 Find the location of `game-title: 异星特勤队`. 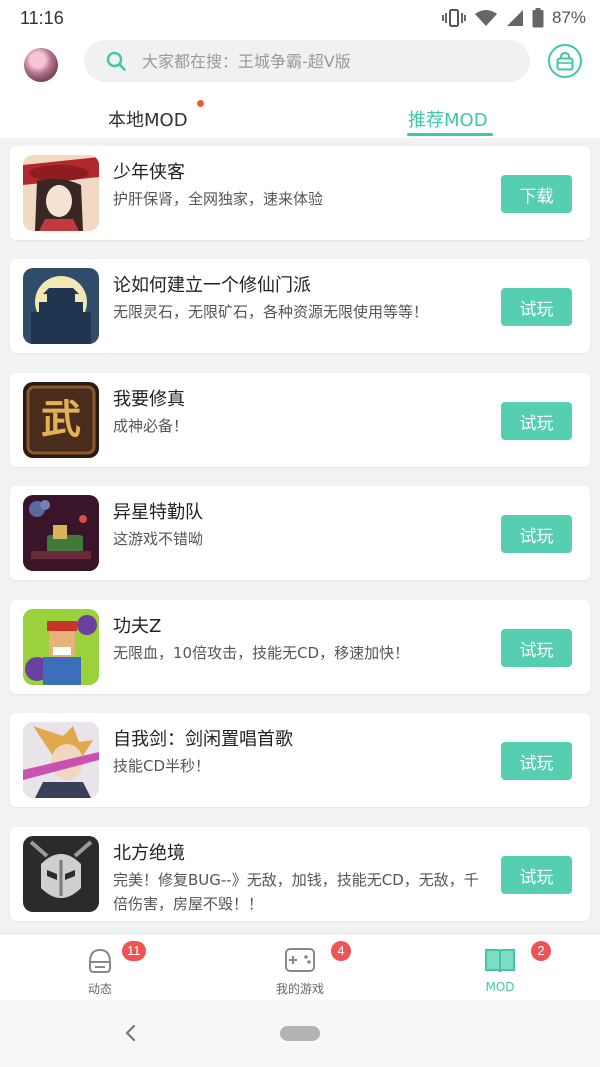

game-title: 异星特勤队 is located at coordinates (158, 512).